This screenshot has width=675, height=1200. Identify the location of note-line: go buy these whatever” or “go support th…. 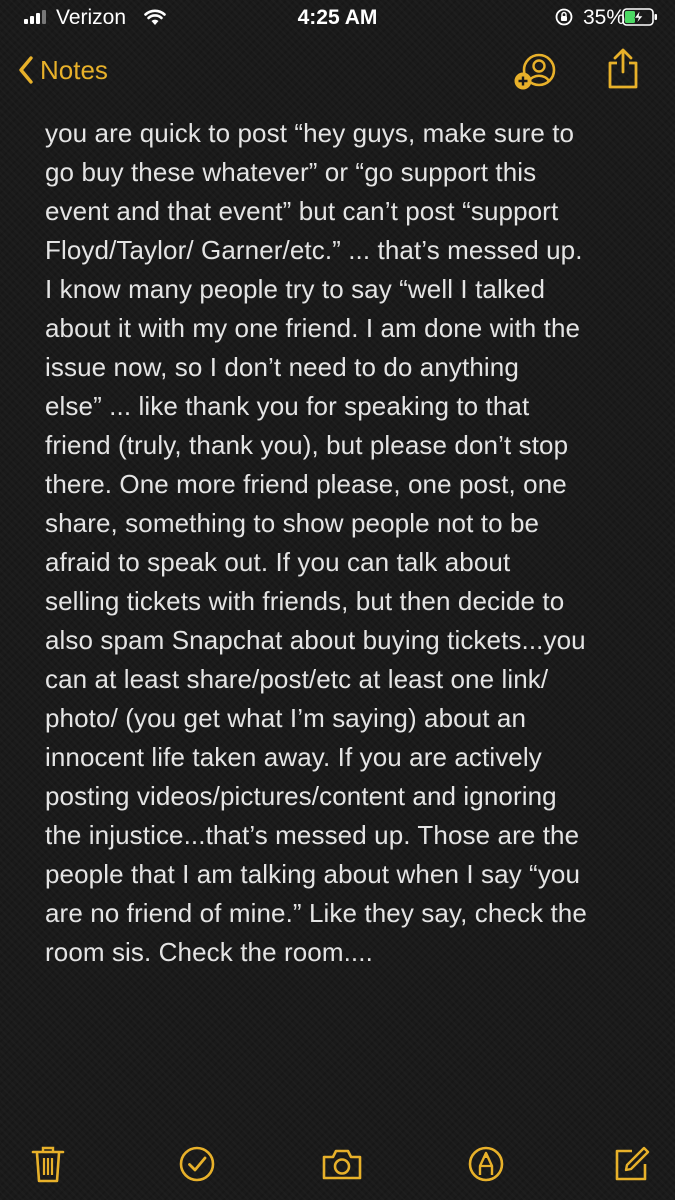
(291, 172).